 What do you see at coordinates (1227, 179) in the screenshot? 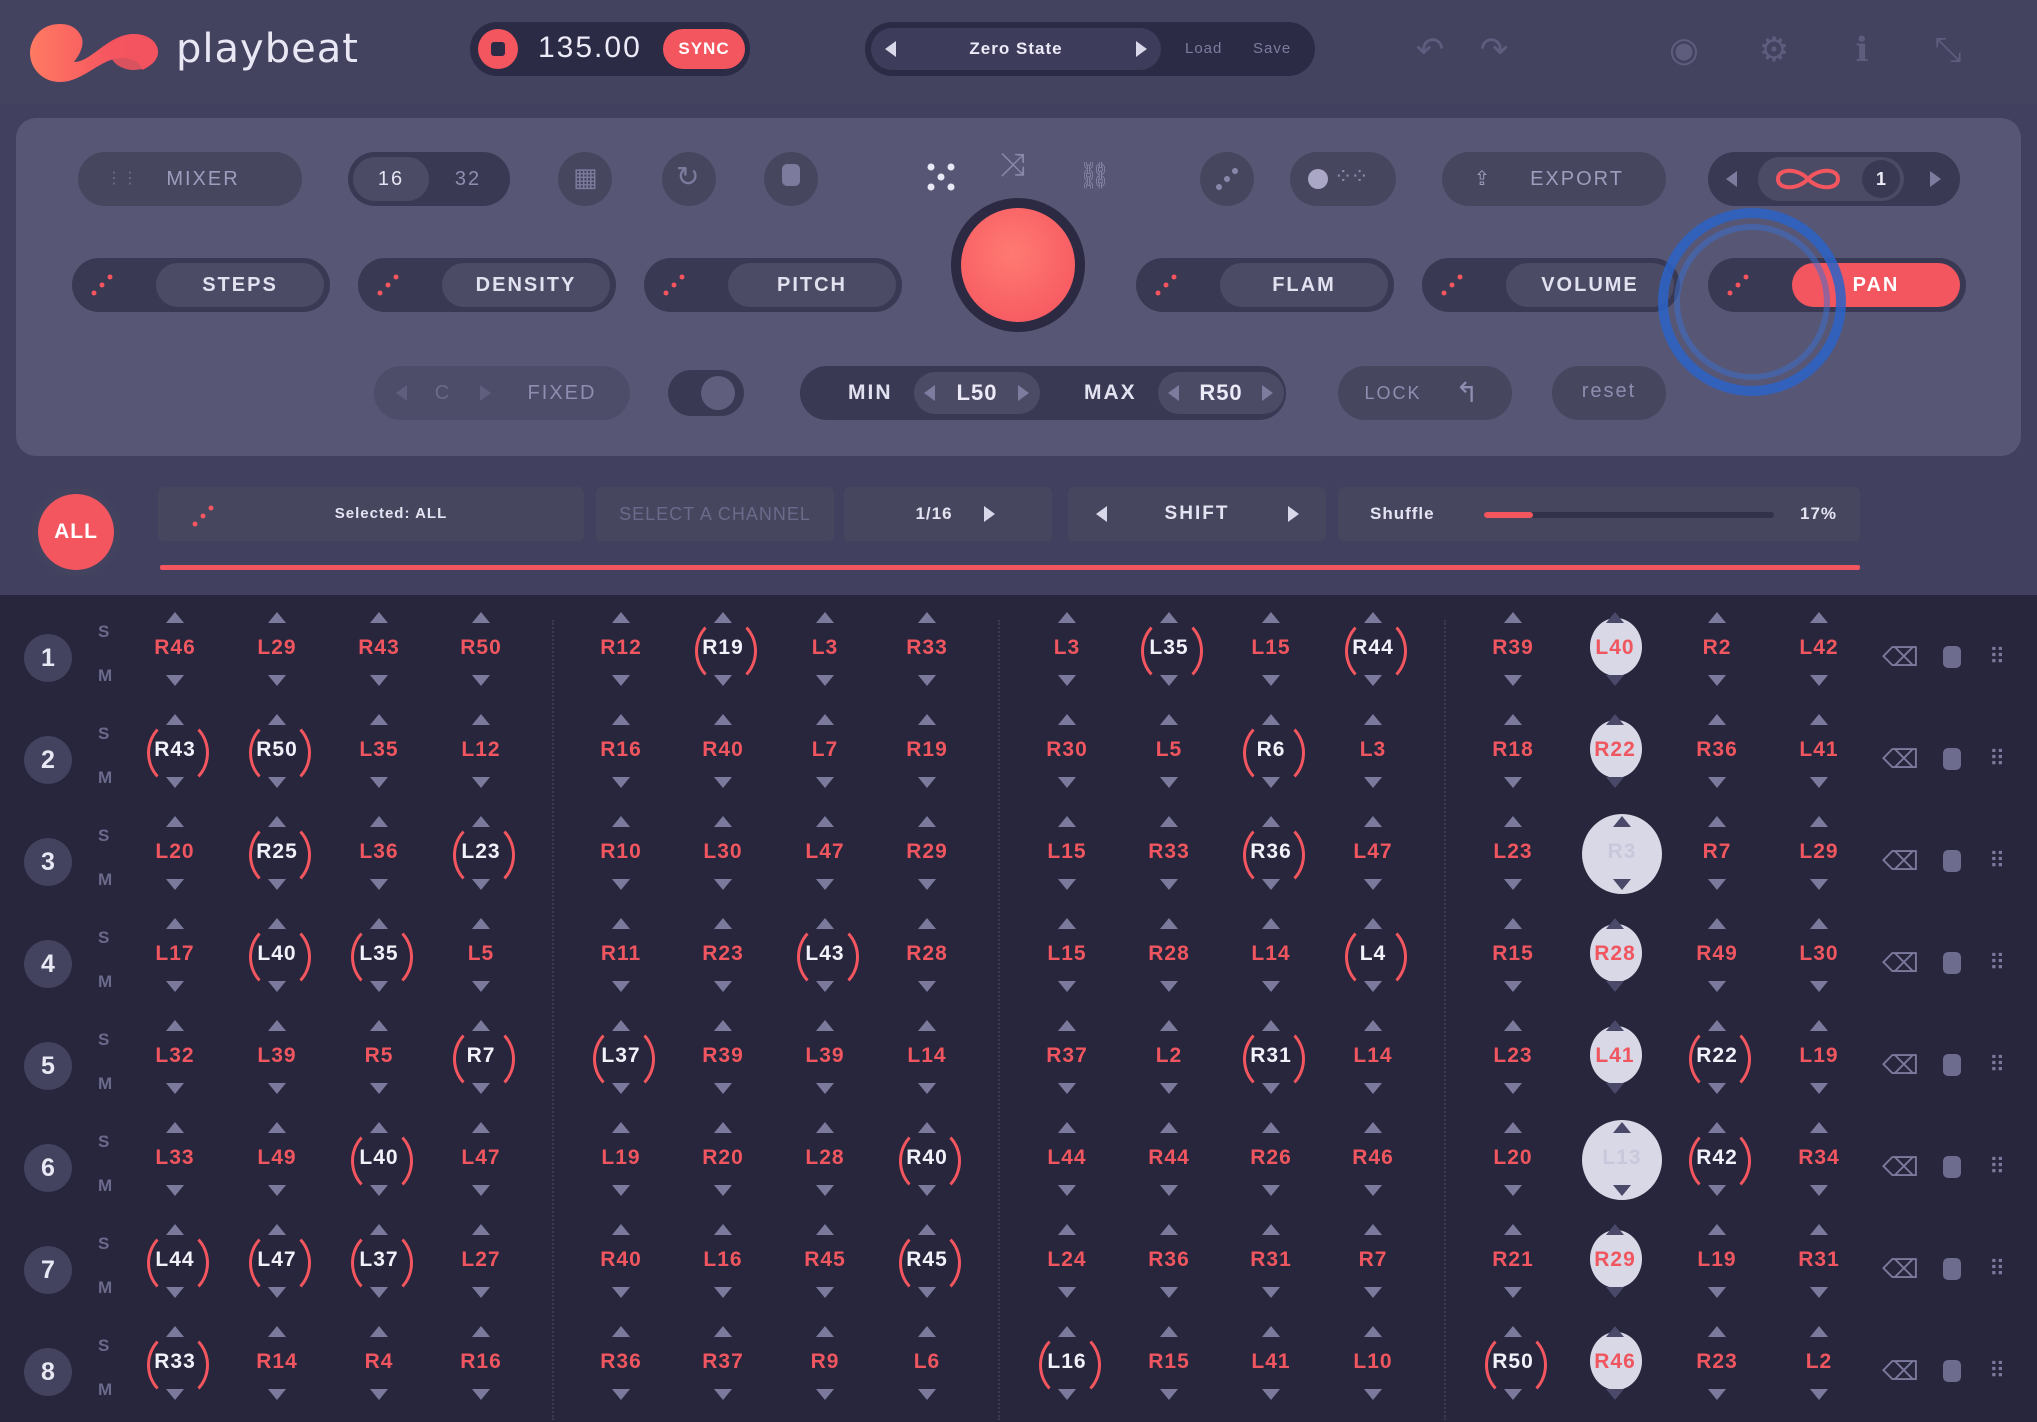
I see `scatter-button` at bounding box center [1227, 179].